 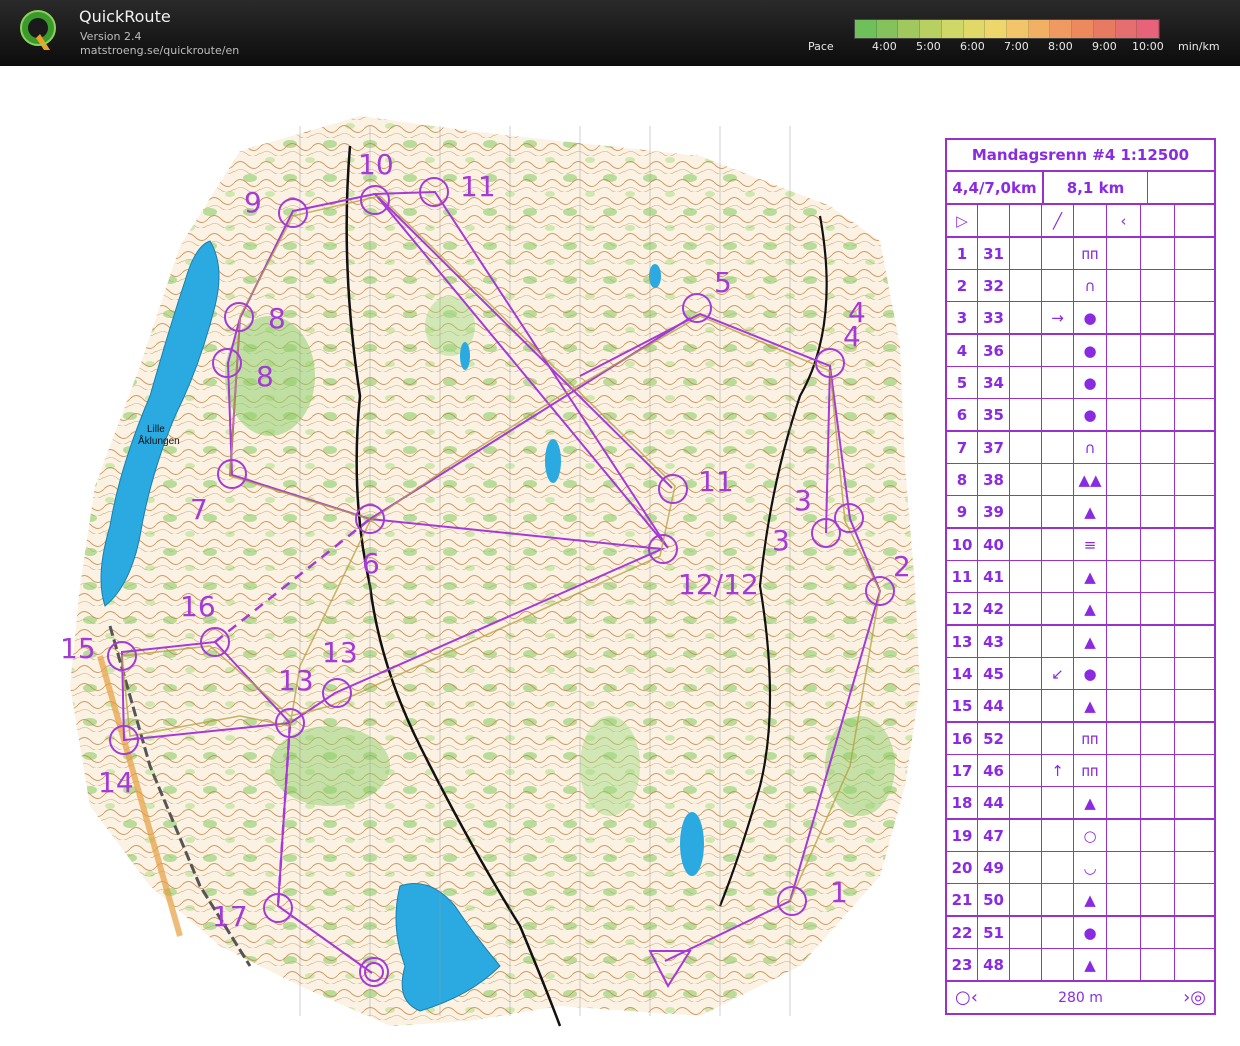 What do you see at coordinates (962, 350) in the screenshot?
I see `control-number: 4` at bounding box center [962, 350].